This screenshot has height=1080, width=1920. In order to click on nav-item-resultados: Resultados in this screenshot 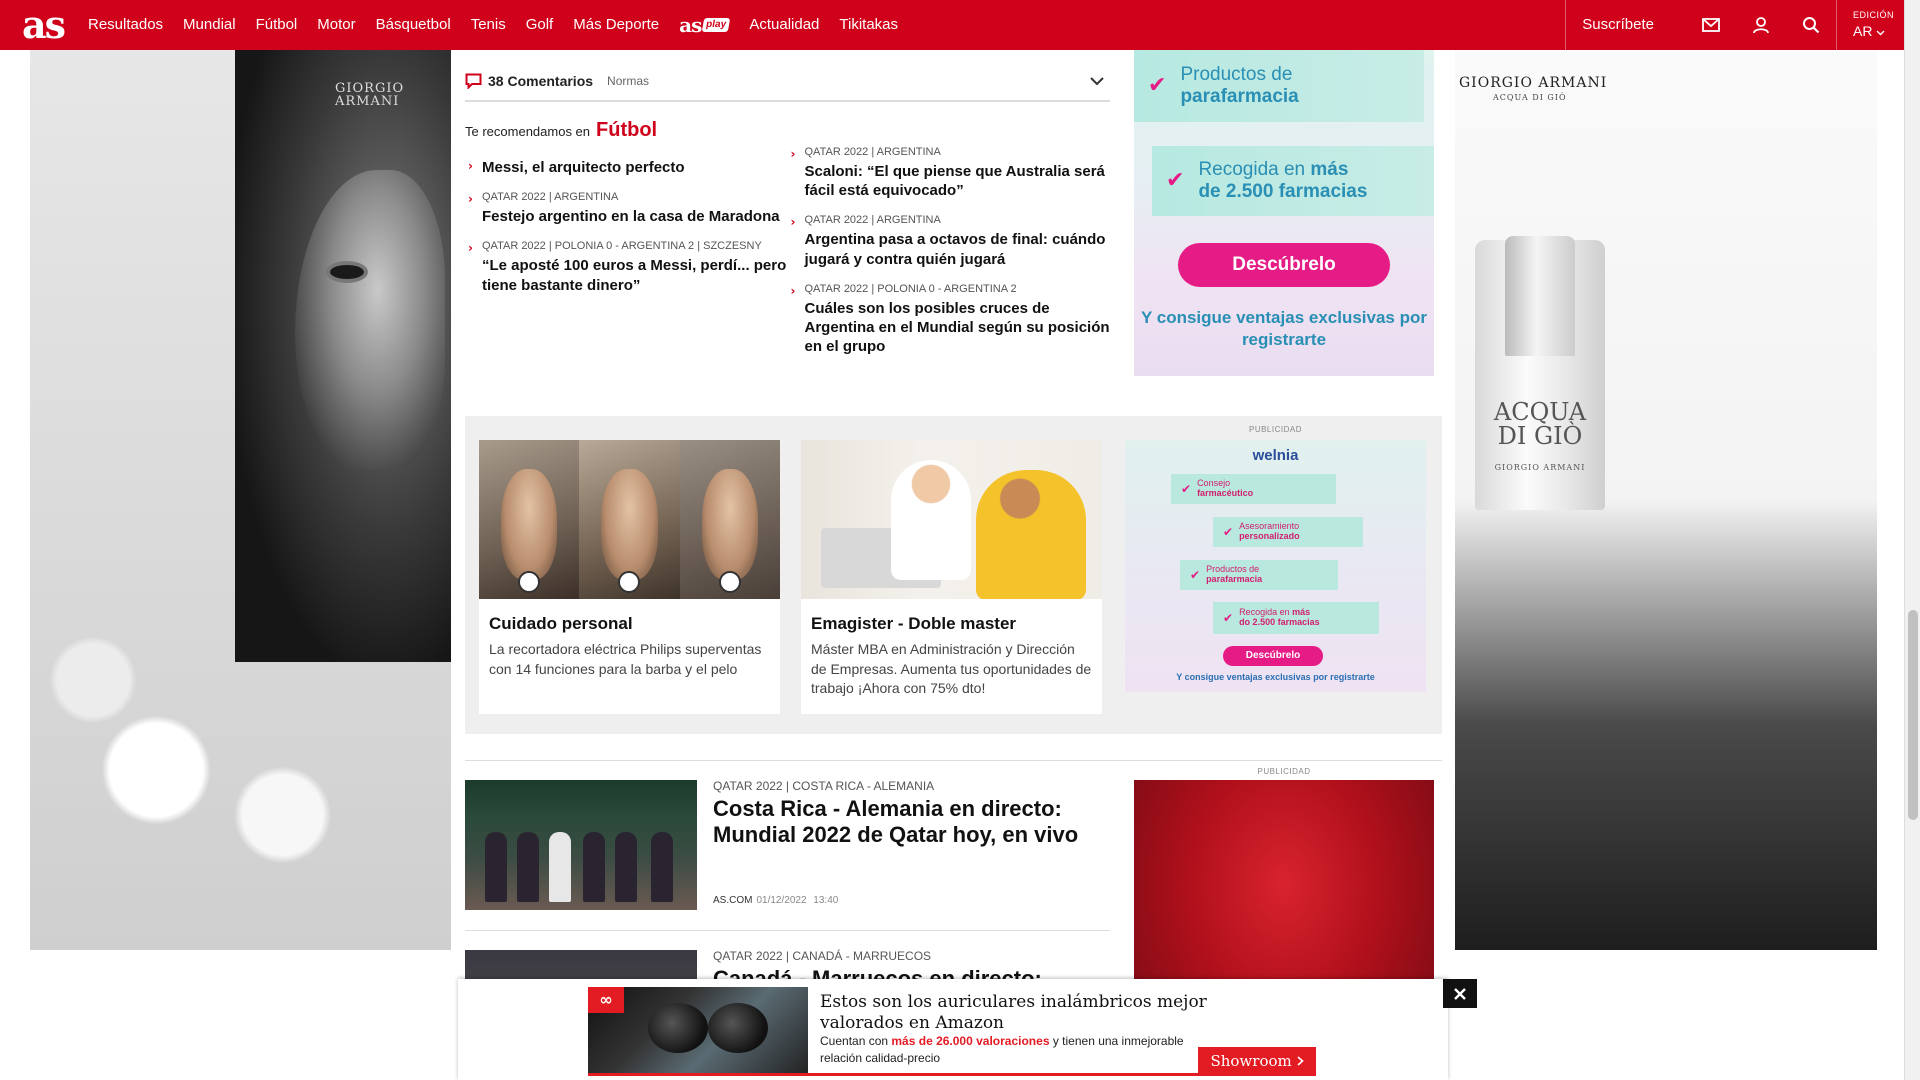, I will do `click(125, 25)`.